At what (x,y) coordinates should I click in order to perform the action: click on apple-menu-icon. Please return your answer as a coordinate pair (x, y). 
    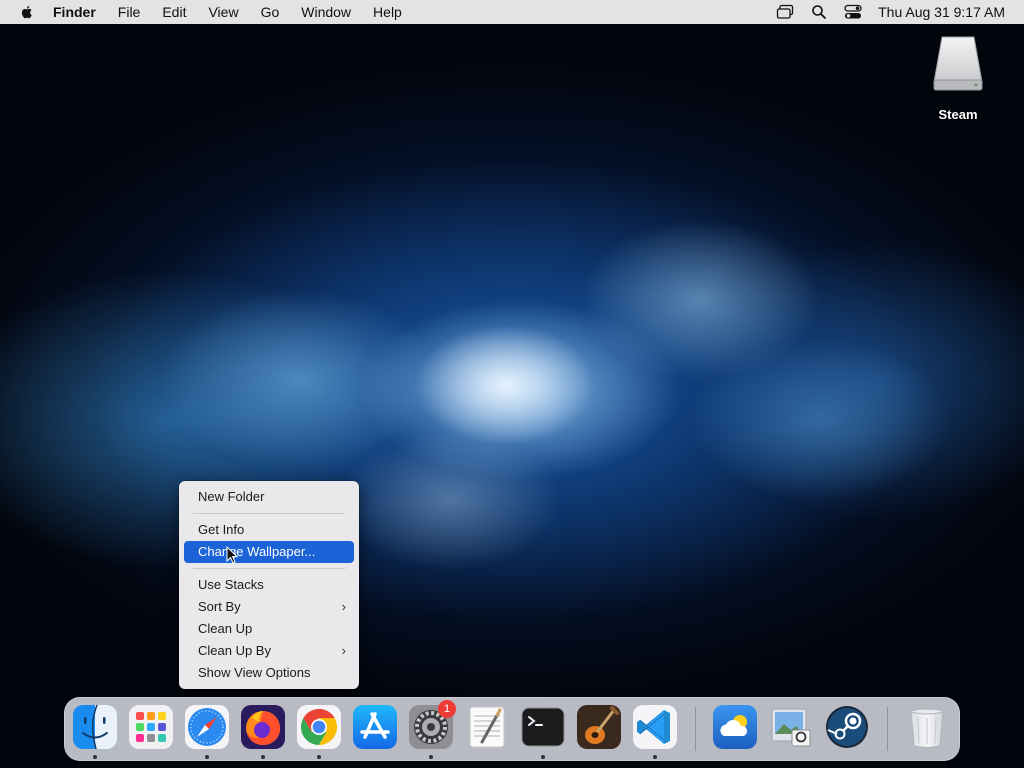
    Looking at the image, I should click on (27, 12).